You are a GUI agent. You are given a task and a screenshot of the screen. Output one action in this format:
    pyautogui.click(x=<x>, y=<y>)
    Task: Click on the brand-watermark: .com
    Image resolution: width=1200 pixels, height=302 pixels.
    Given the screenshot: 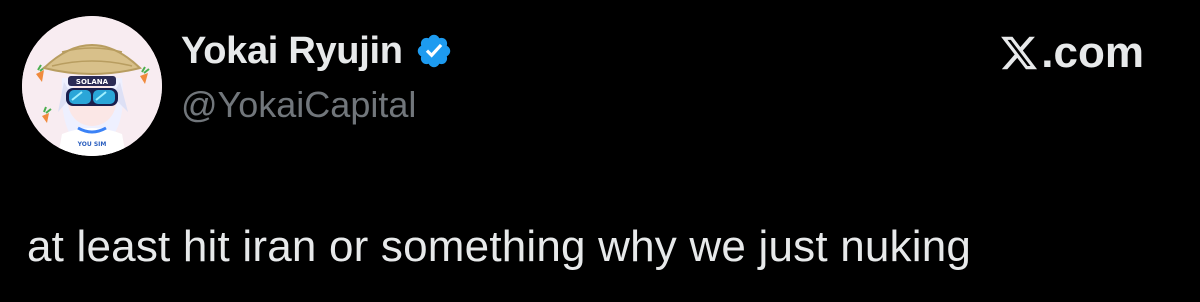 What is the action you would take?
    pyautogui.click(x=1071, y=53)
    